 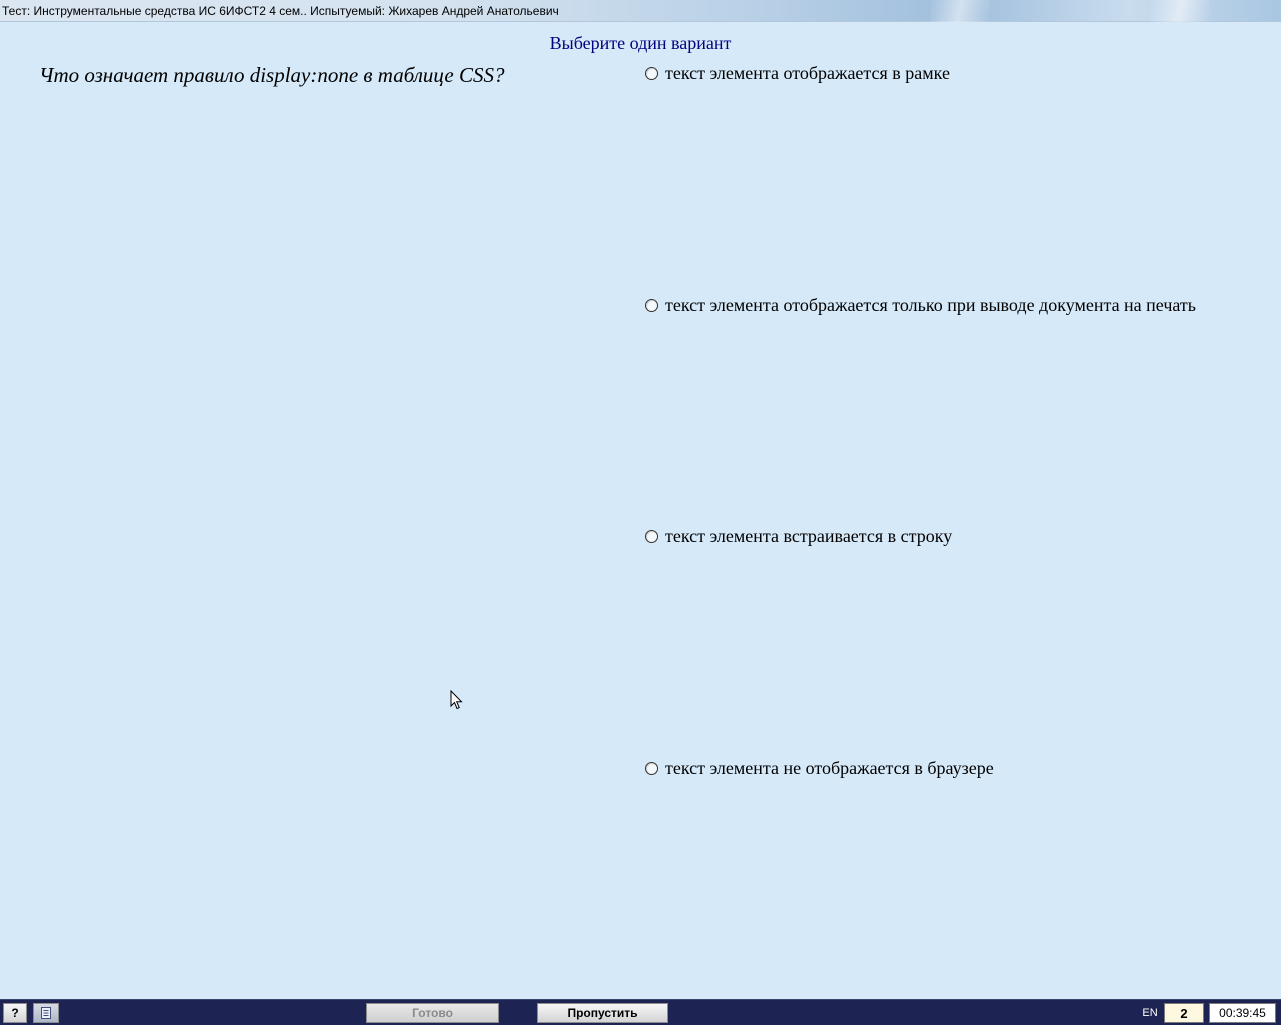 I want to click on answer-option-label: текст элемента встраивается в строку, so click(x=809, y=535).